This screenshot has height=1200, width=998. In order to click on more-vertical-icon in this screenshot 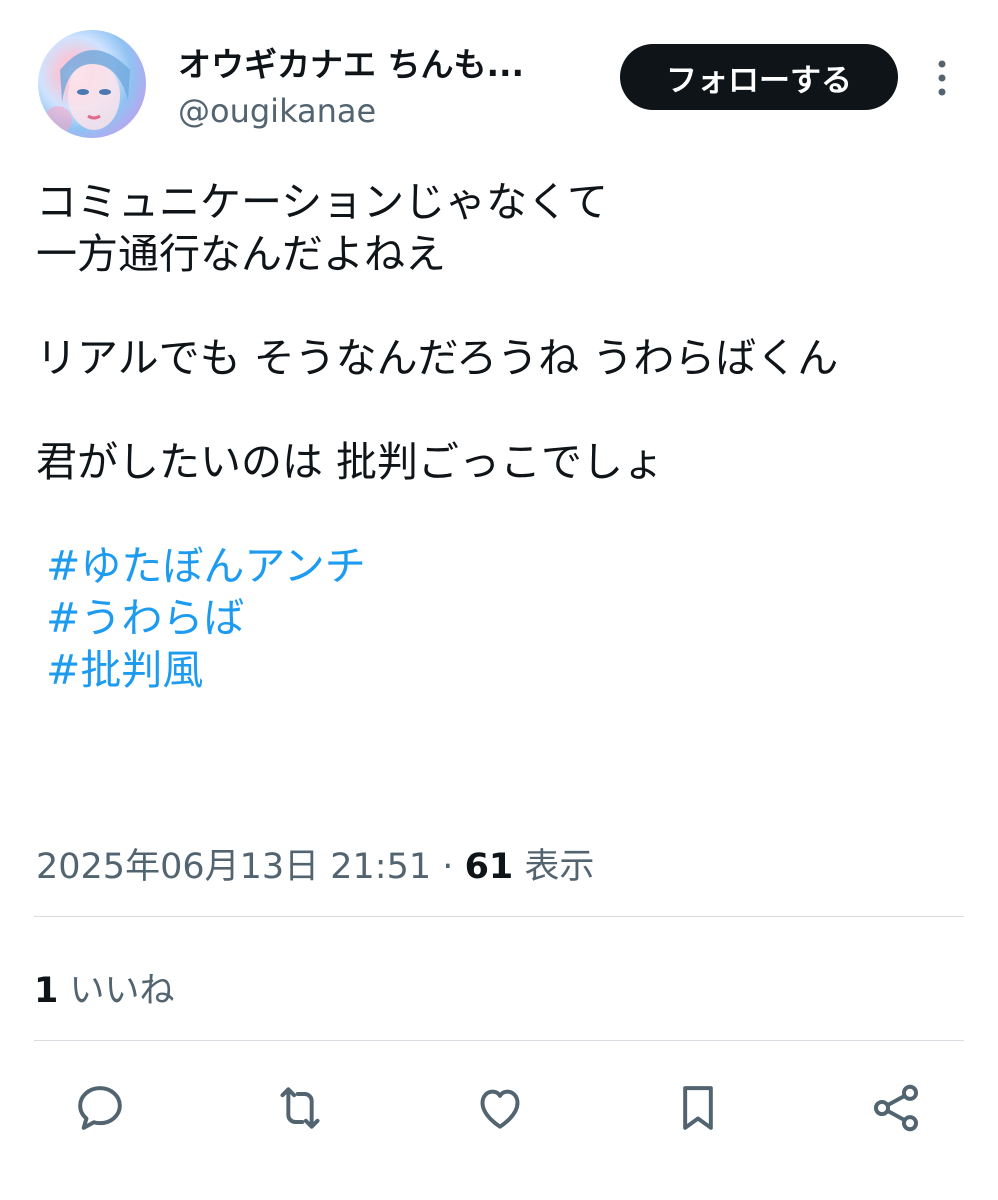, I will do `click(942, 78)`.